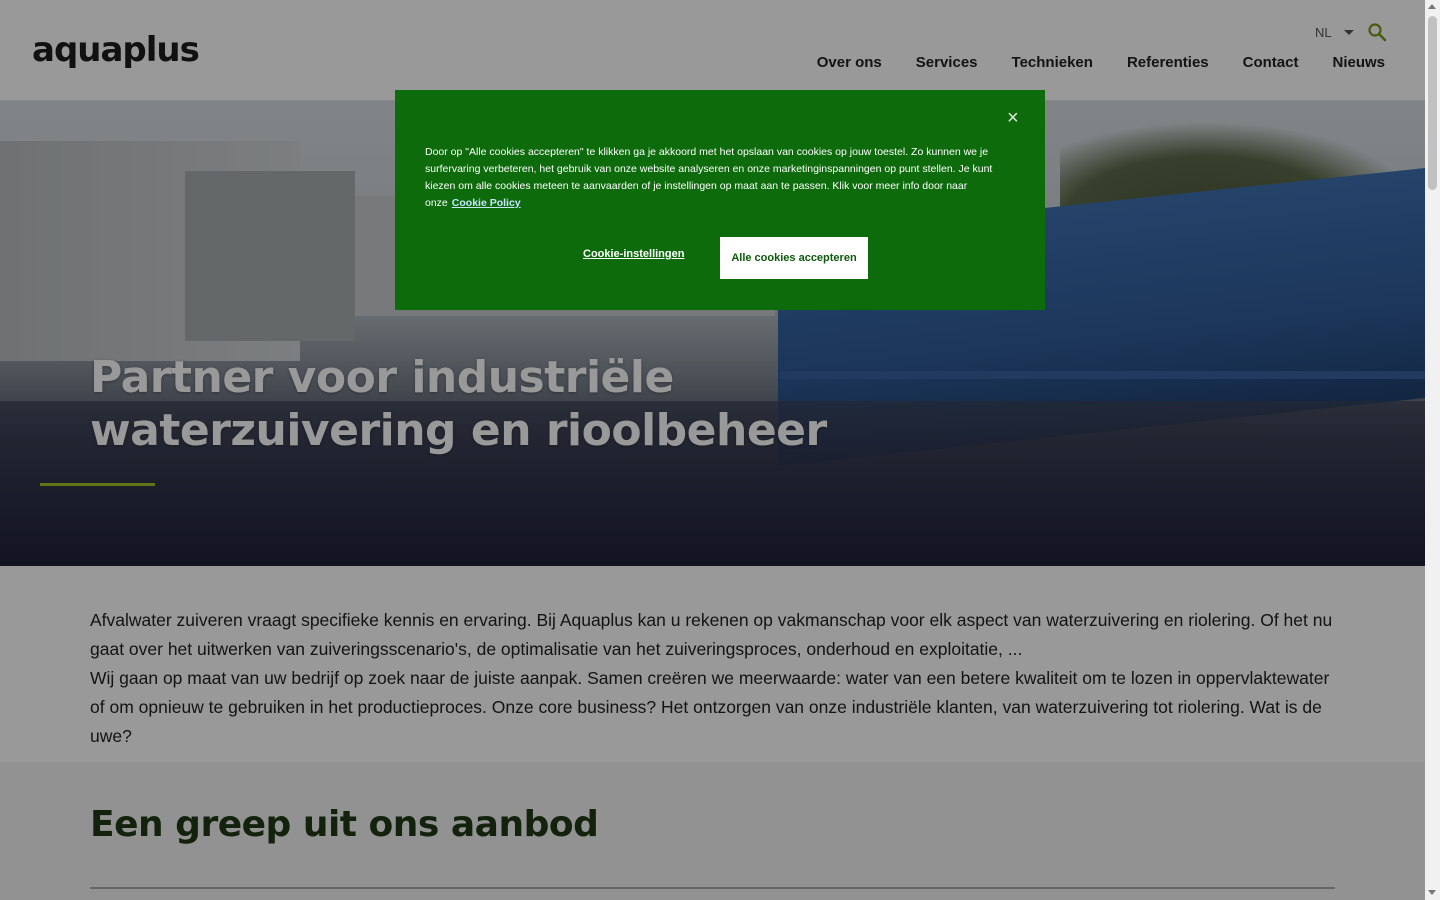 This screenshot has height=900, width=1440. I want to click on scroll-up-arrow-icon, so click(1432, 6).